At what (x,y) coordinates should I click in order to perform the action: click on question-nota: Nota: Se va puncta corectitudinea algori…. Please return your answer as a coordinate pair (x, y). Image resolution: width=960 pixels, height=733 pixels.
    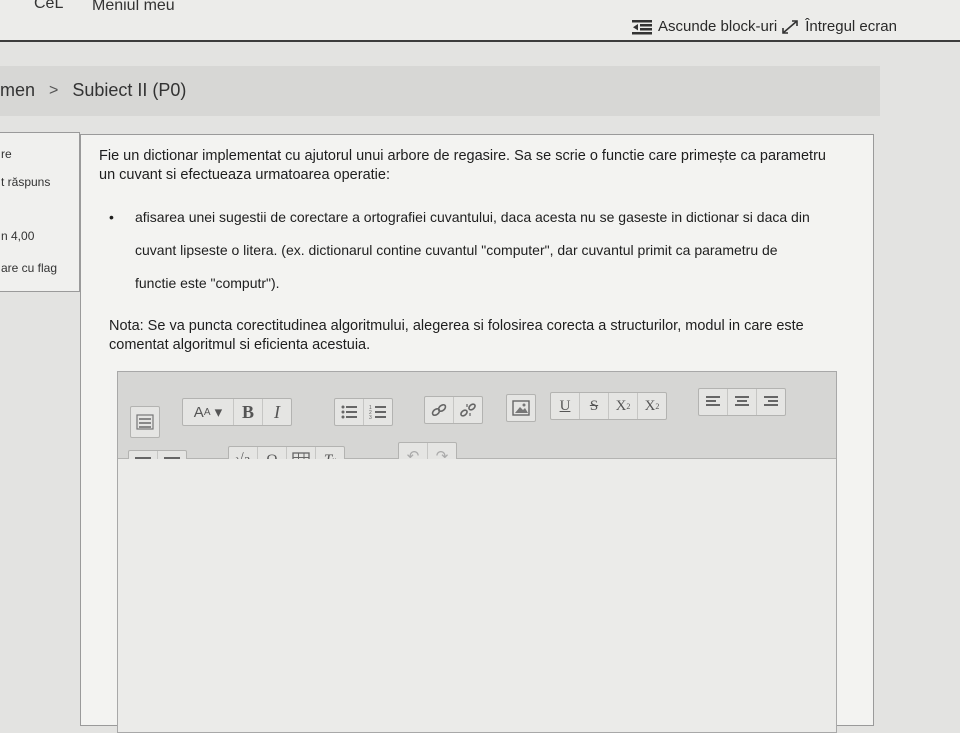
    Looking at the image, I should click on (456, 335).